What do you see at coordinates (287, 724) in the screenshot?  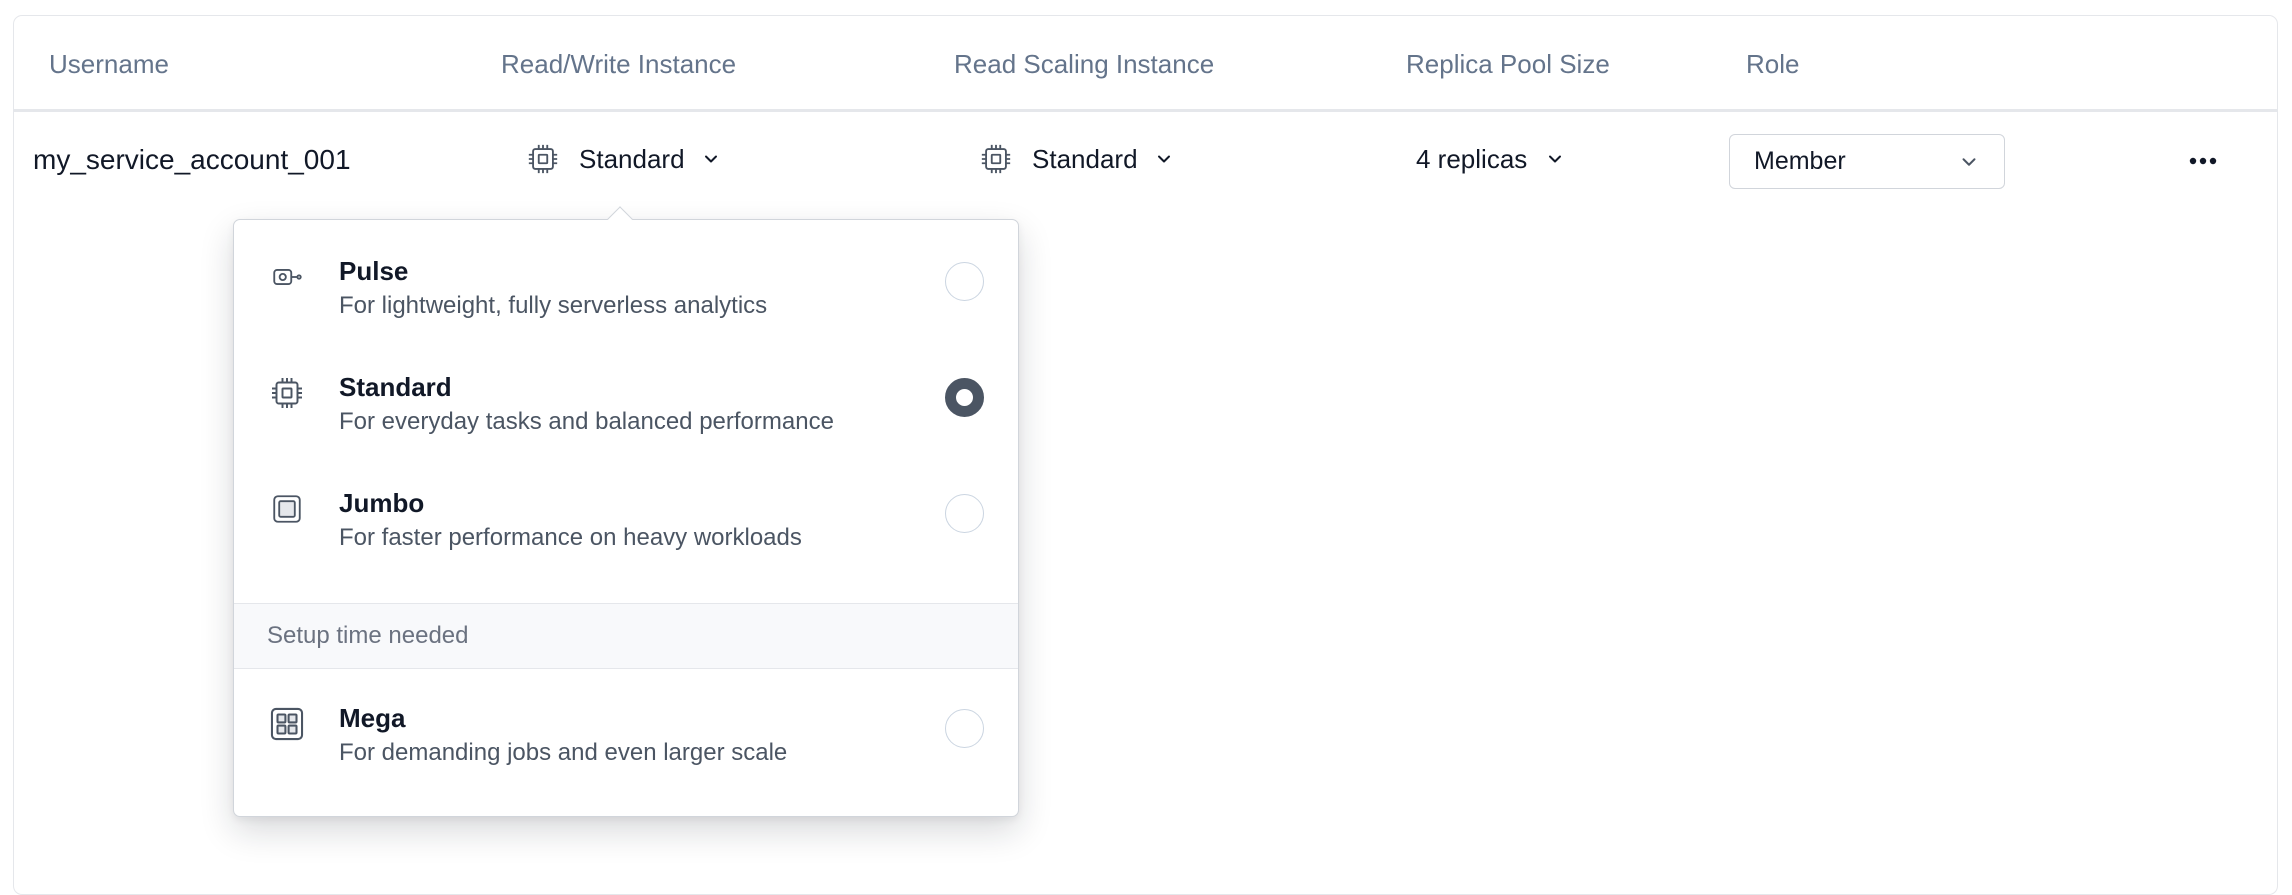 I see `grid-icon` at bounding box center [287, 724].